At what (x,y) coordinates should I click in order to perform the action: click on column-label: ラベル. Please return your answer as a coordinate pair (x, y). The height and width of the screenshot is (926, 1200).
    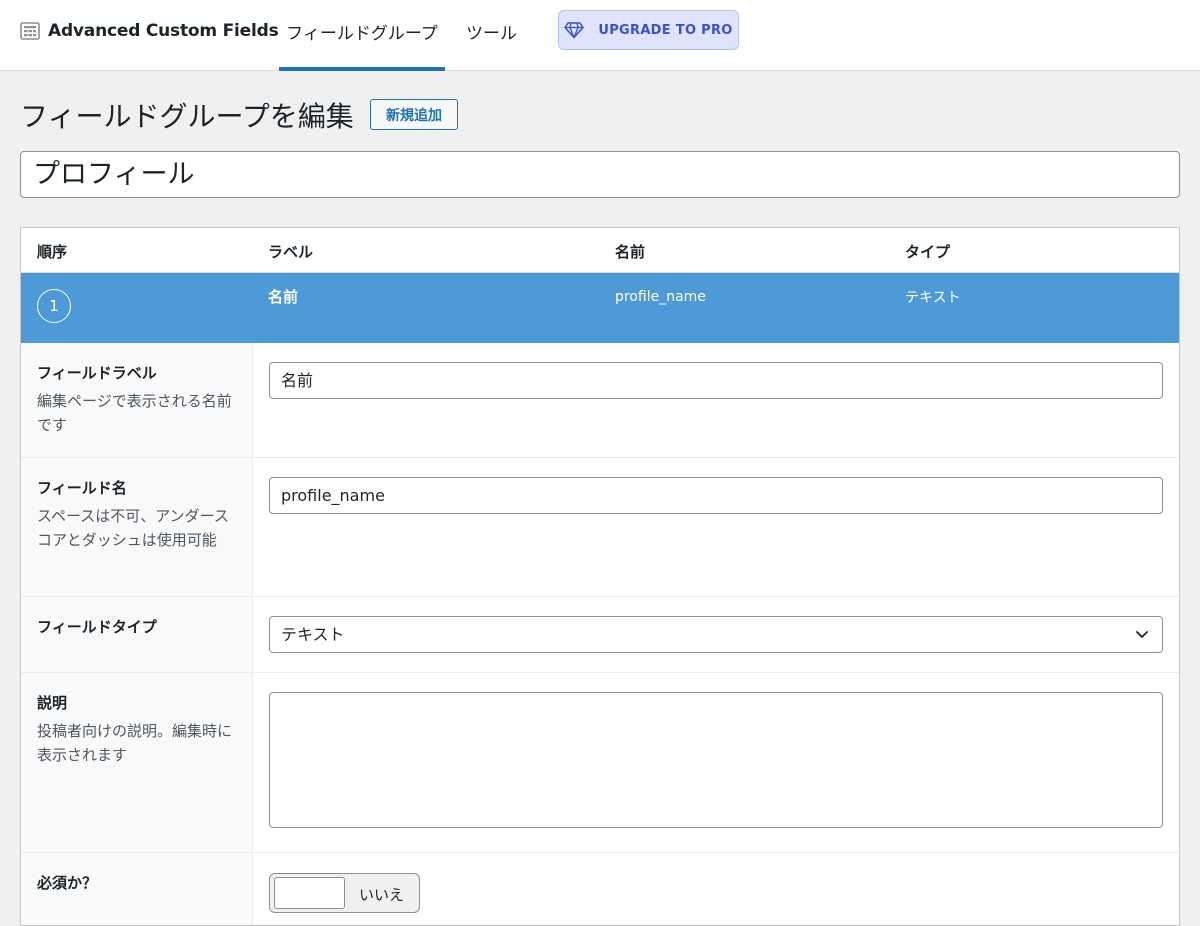
    Looking at the image, I should click on (291, 252).